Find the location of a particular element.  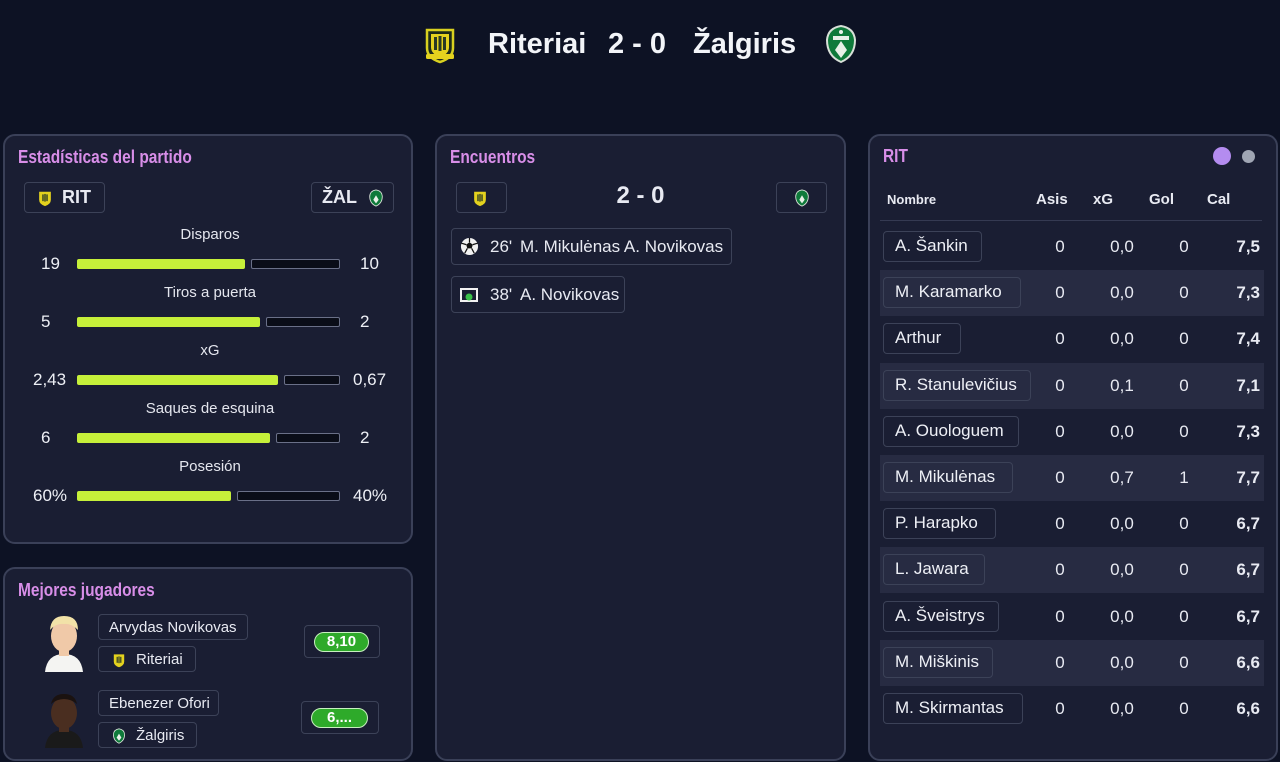

player-name: L. Jawara is located at coordinates (932, 569).